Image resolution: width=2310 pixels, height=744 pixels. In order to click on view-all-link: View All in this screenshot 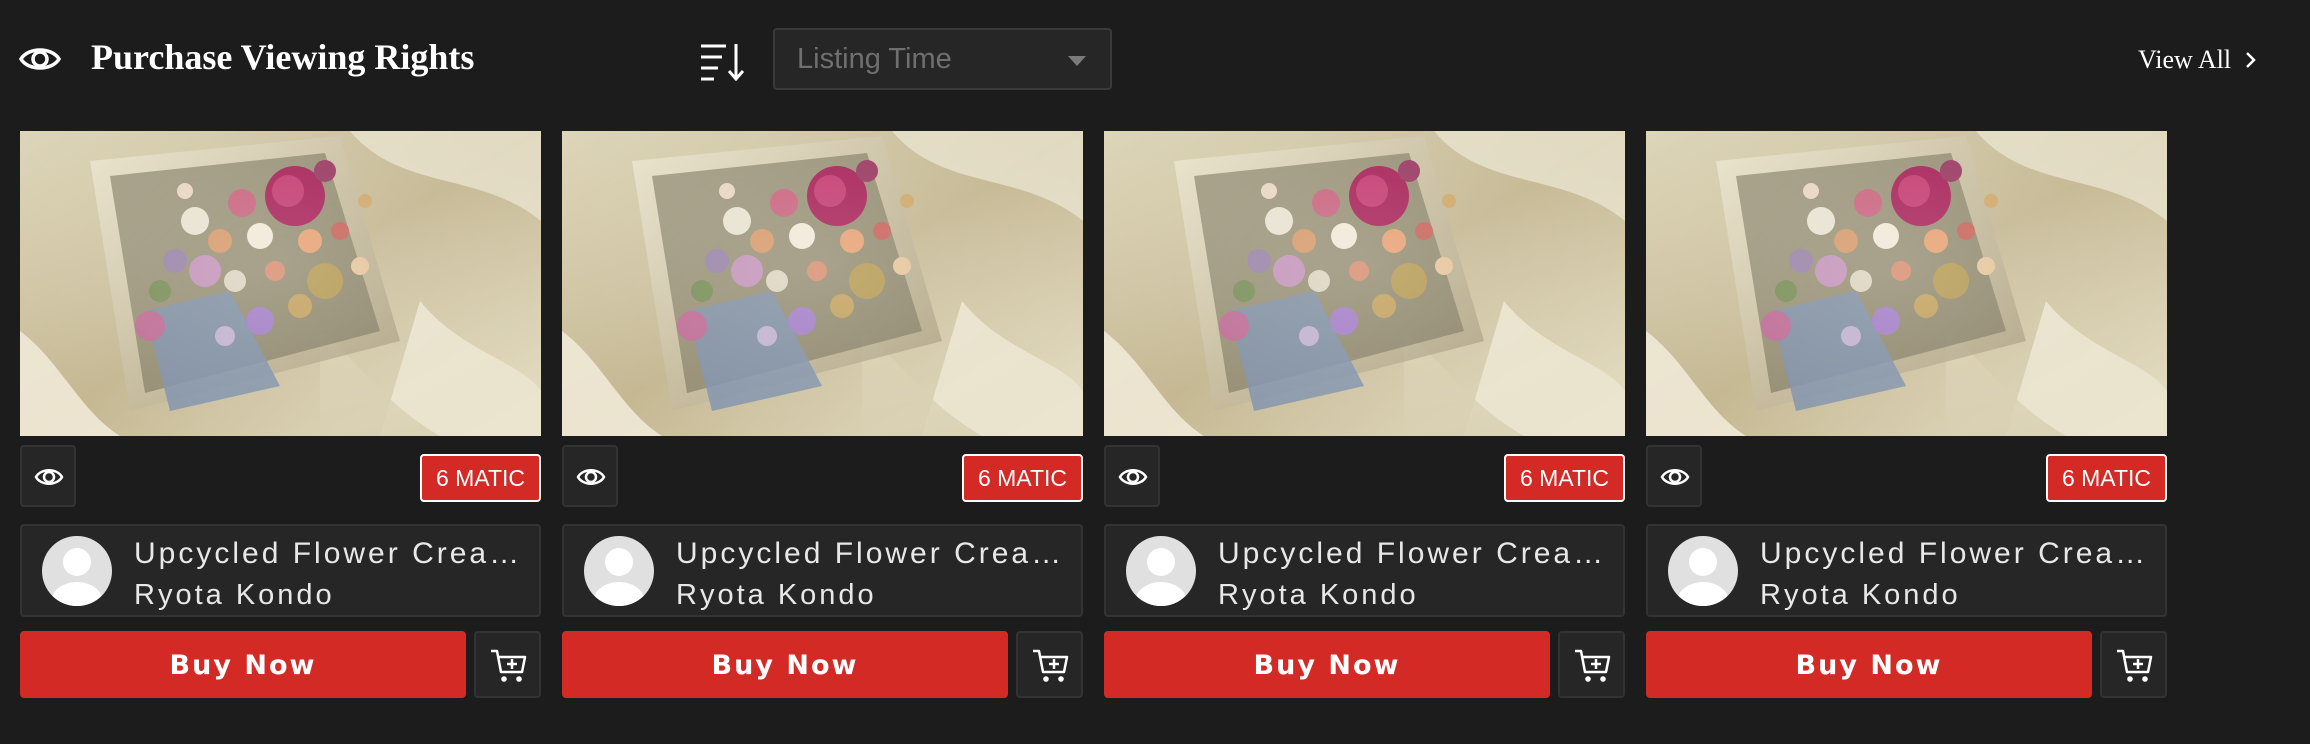, I will do `click(2198, 60)`.